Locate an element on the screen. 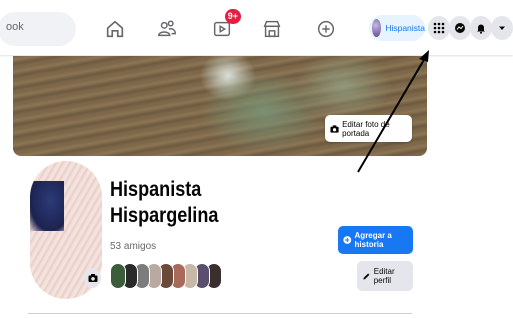 The image size is (513, 318). add-to-story-label: Agregar a historia is located at coordinates (373, 240).